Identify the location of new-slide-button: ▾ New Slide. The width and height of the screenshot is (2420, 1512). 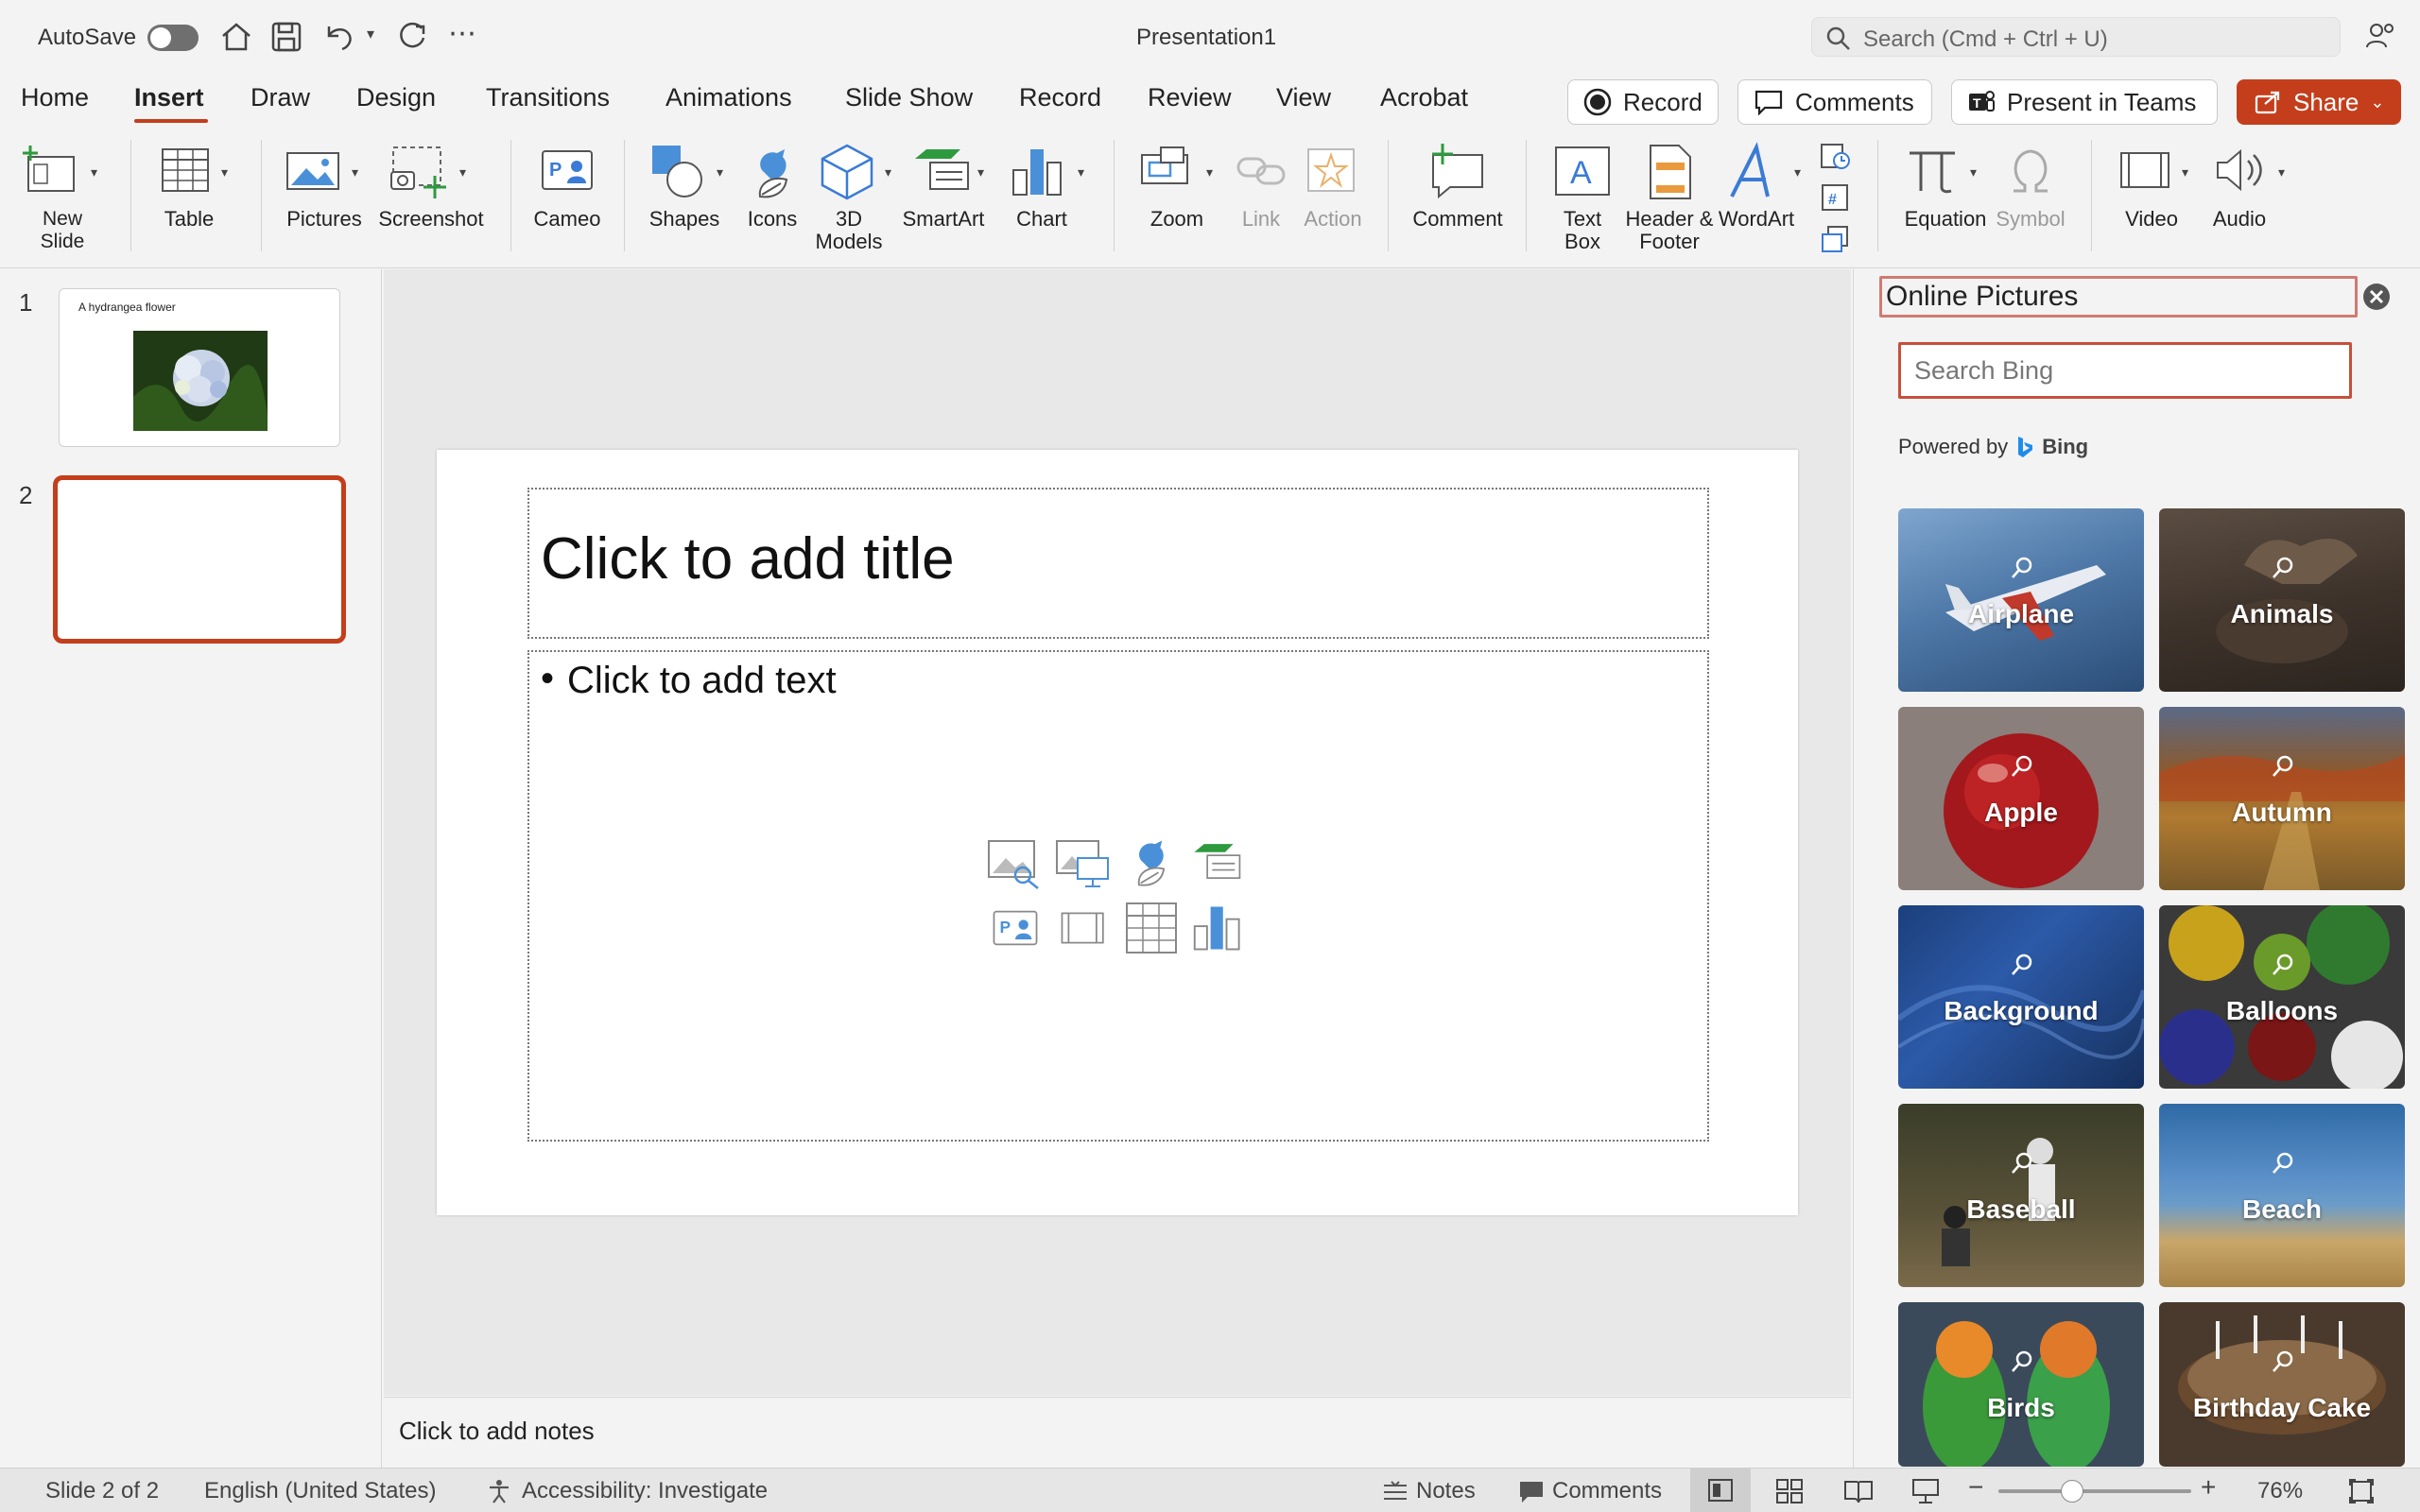
(62, 198).